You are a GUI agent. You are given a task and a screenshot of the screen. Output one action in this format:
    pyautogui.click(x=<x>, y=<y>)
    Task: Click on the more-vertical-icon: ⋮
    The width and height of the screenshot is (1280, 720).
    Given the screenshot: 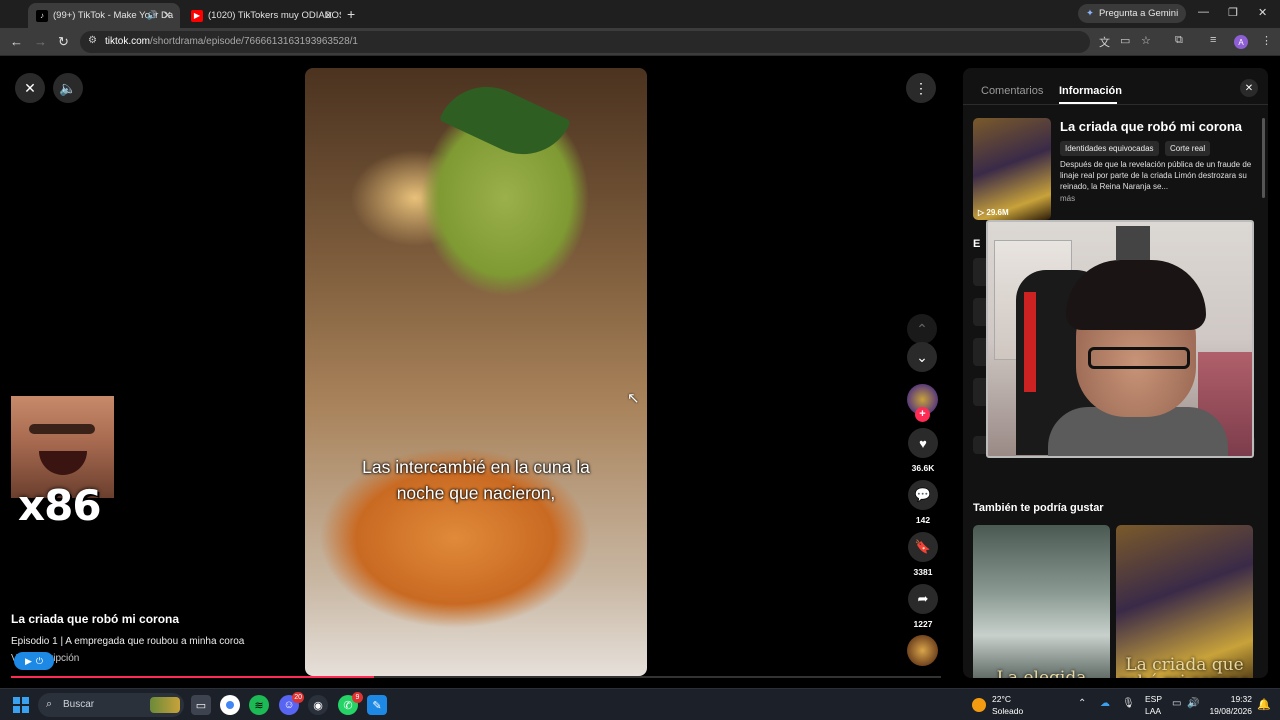 What is the action you would take?
    pyautogui.click(x=921, y=87)
    